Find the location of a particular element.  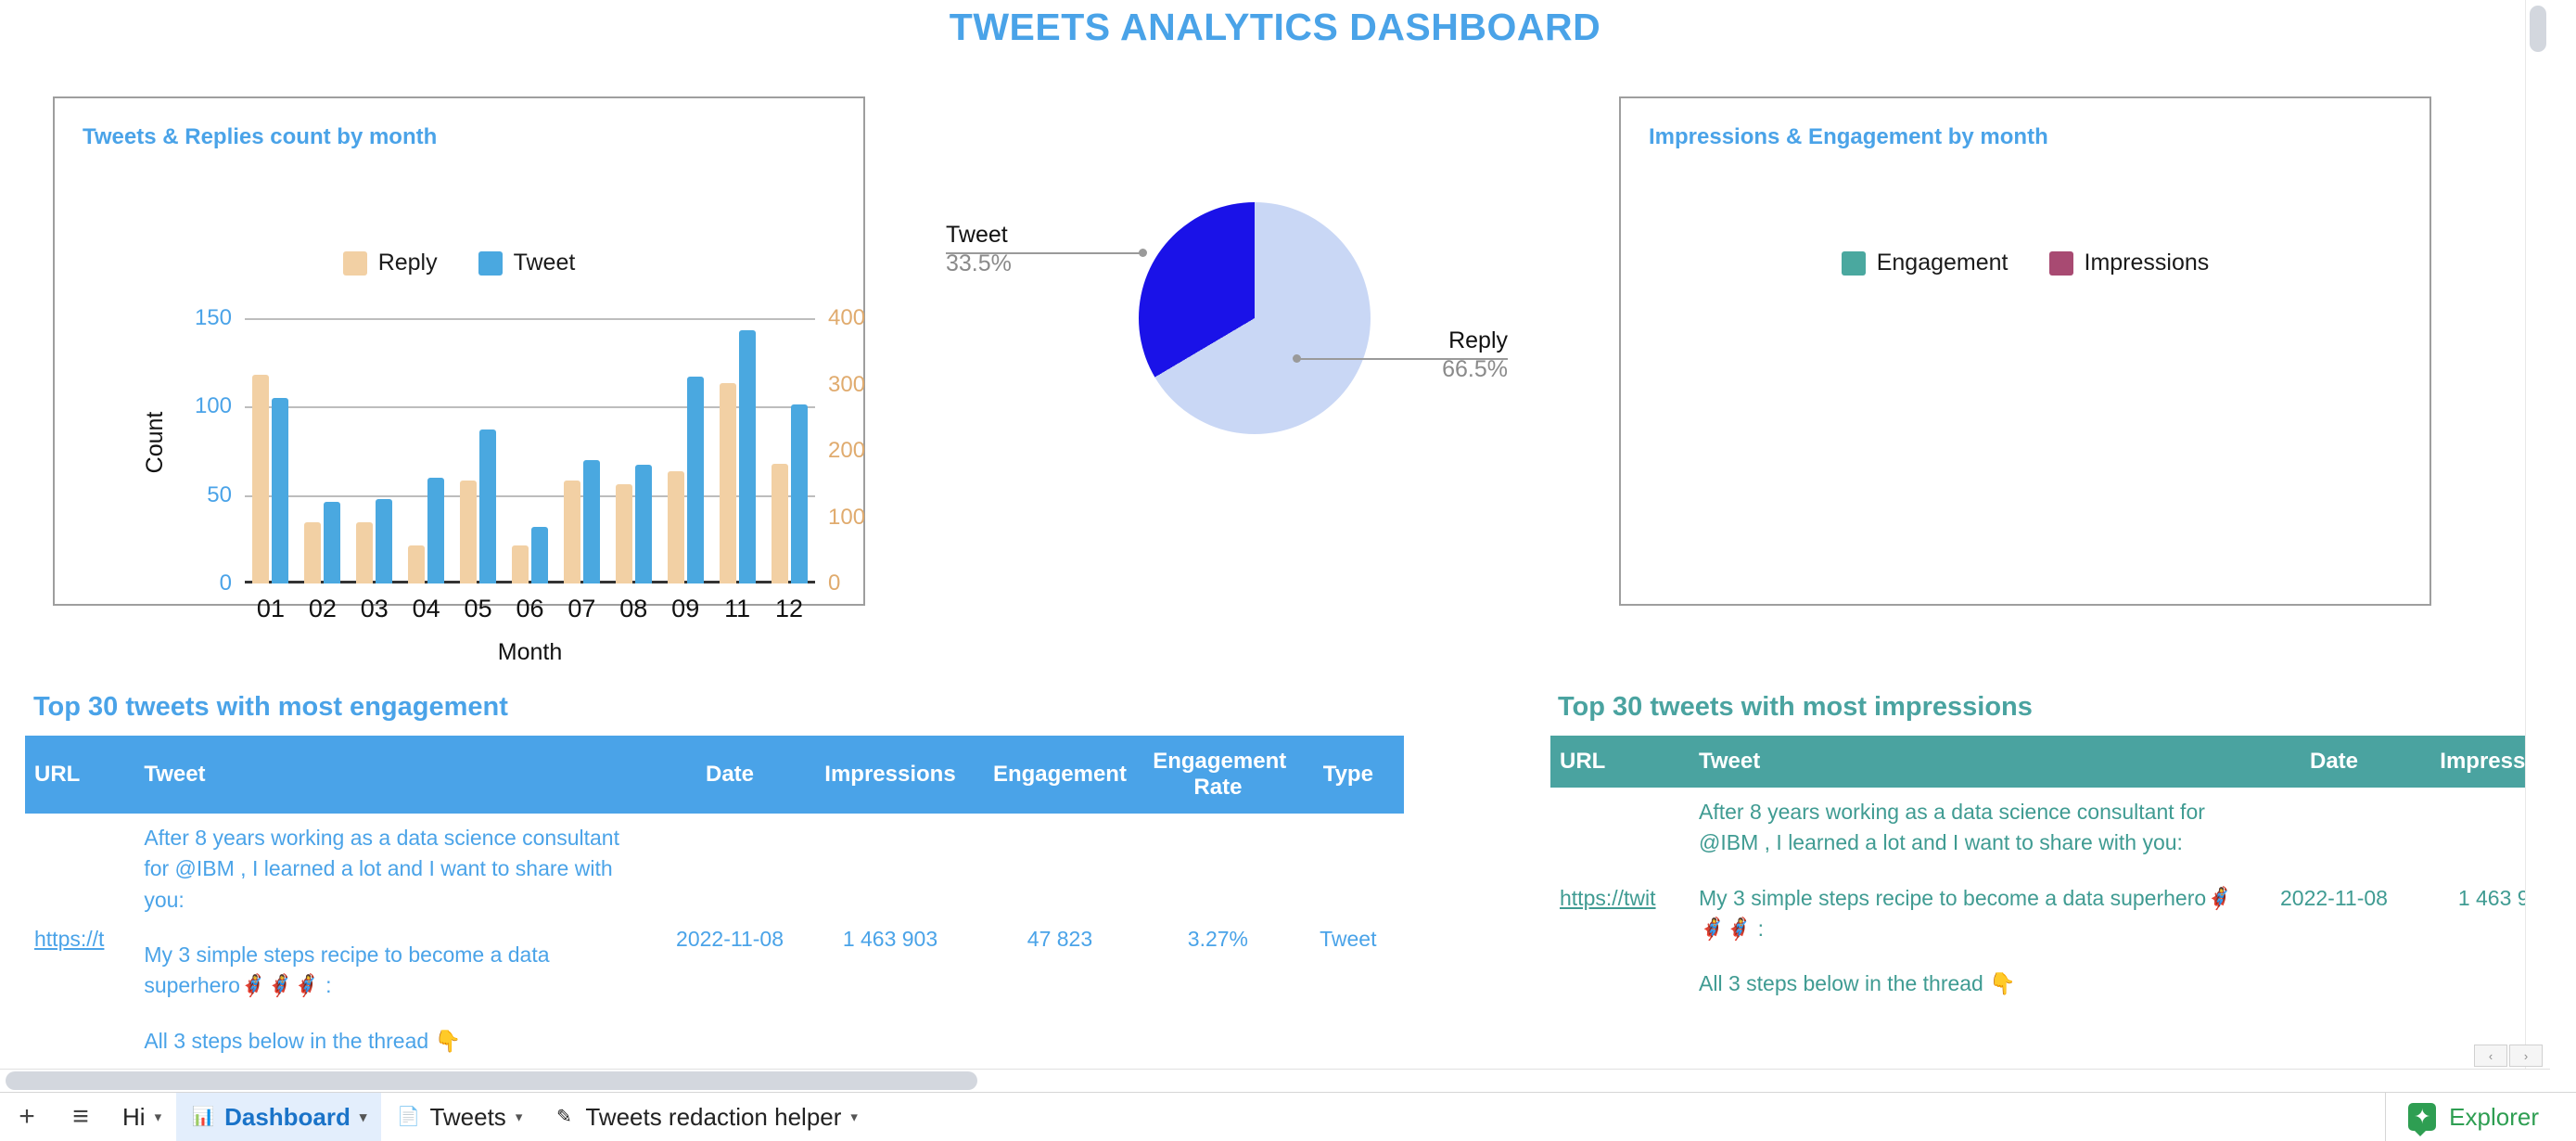

legend-label-impressions: Impressions is located at coordinates (2147, 263).